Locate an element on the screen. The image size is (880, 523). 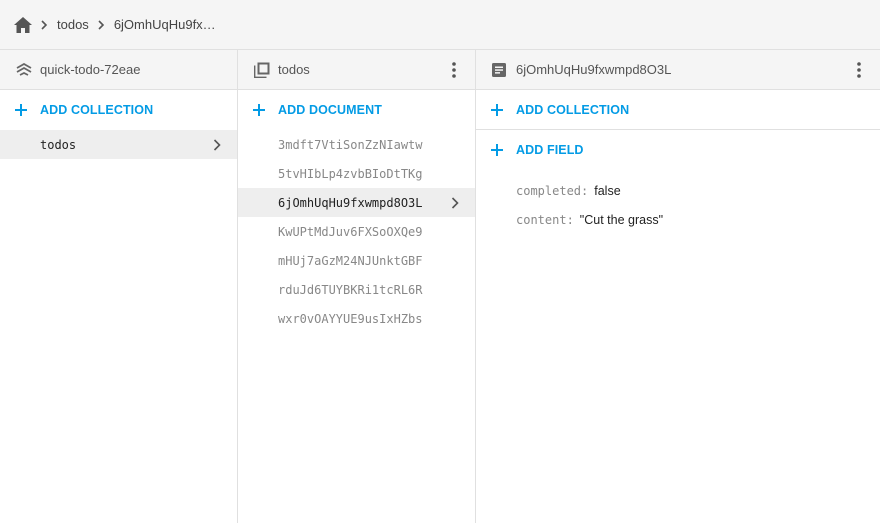
document-item: rduJd6TUYBKRi1tcRL6R is located at coordinates (356, 289).